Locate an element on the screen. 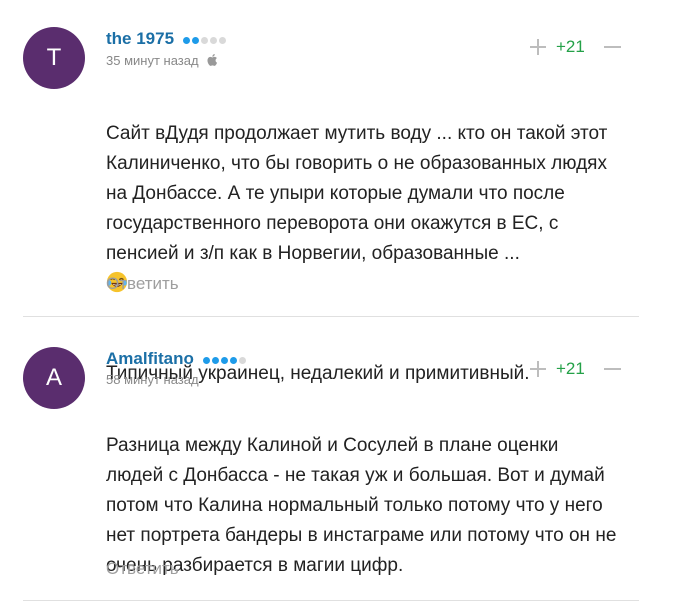  avatar: A is located at coordinates (54, 378).